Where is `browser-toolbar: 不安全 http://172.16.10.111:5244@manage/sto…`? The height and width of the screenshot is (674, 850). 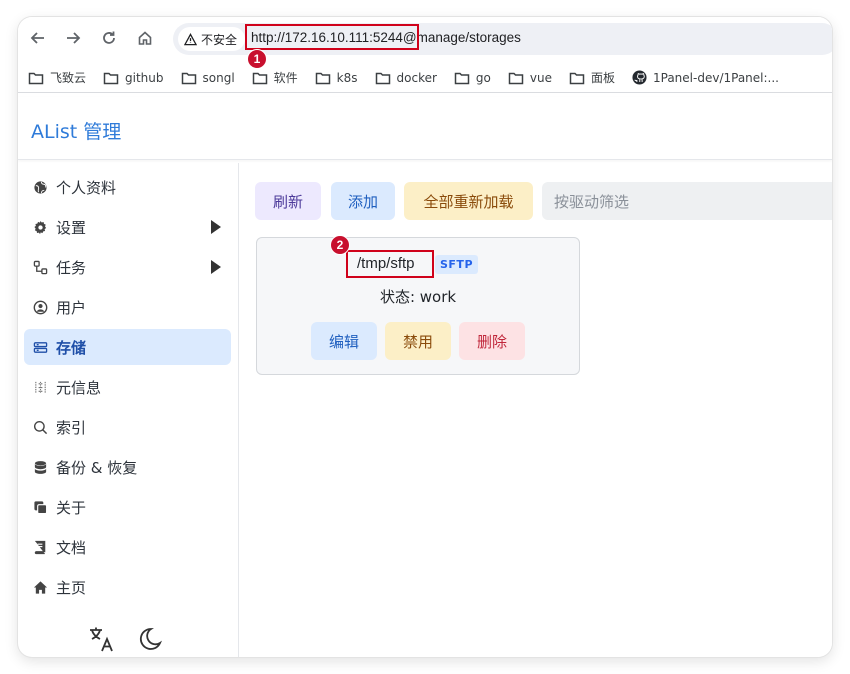 browser-toolbar: 不安全 http://172.16.10.111:5244@manage/sto… is located at coordinates (425, 43).